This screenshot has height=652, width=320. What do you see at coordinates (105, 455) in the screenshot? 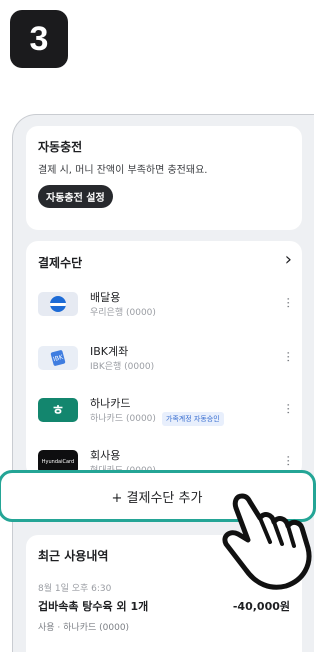
I see `payment-item-name: 회사용` at bounding box center [105, 455].